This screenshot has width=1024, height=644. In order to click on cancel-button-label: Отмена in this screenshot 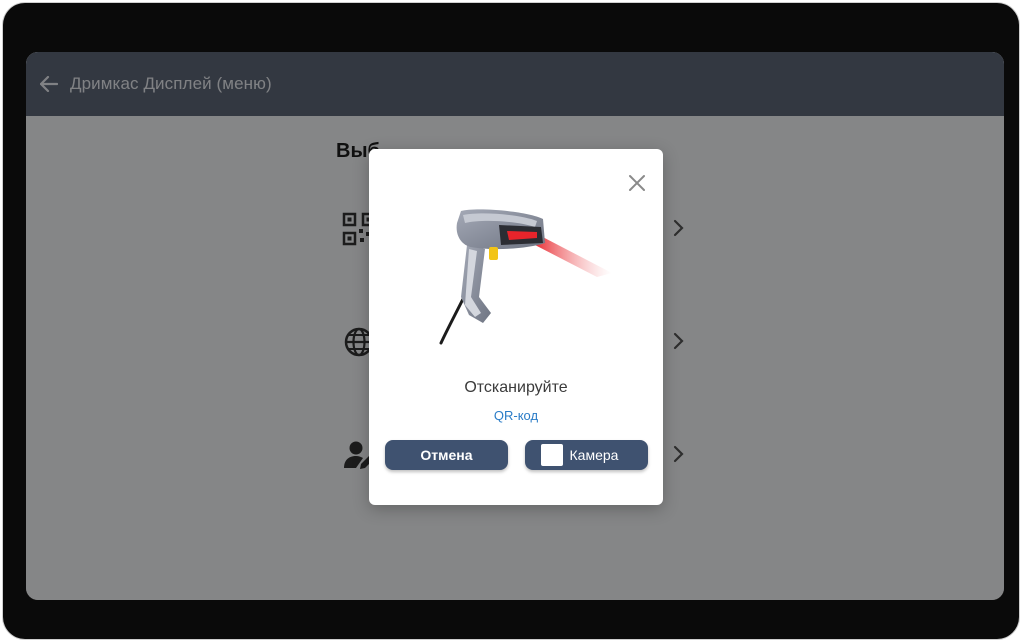, I will do `click(446, 455)`.